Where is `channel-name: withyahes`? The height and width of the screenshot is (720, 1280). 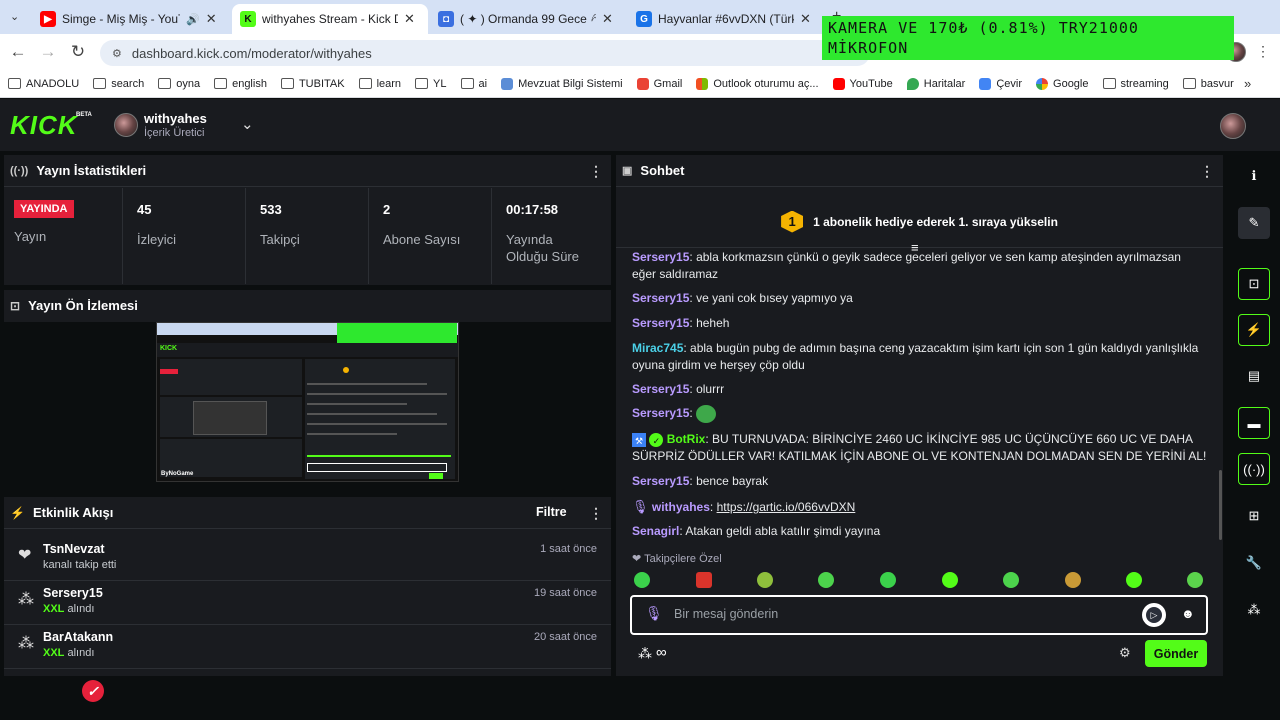
channel-name: withyahes is located at coordinates (175, 118).